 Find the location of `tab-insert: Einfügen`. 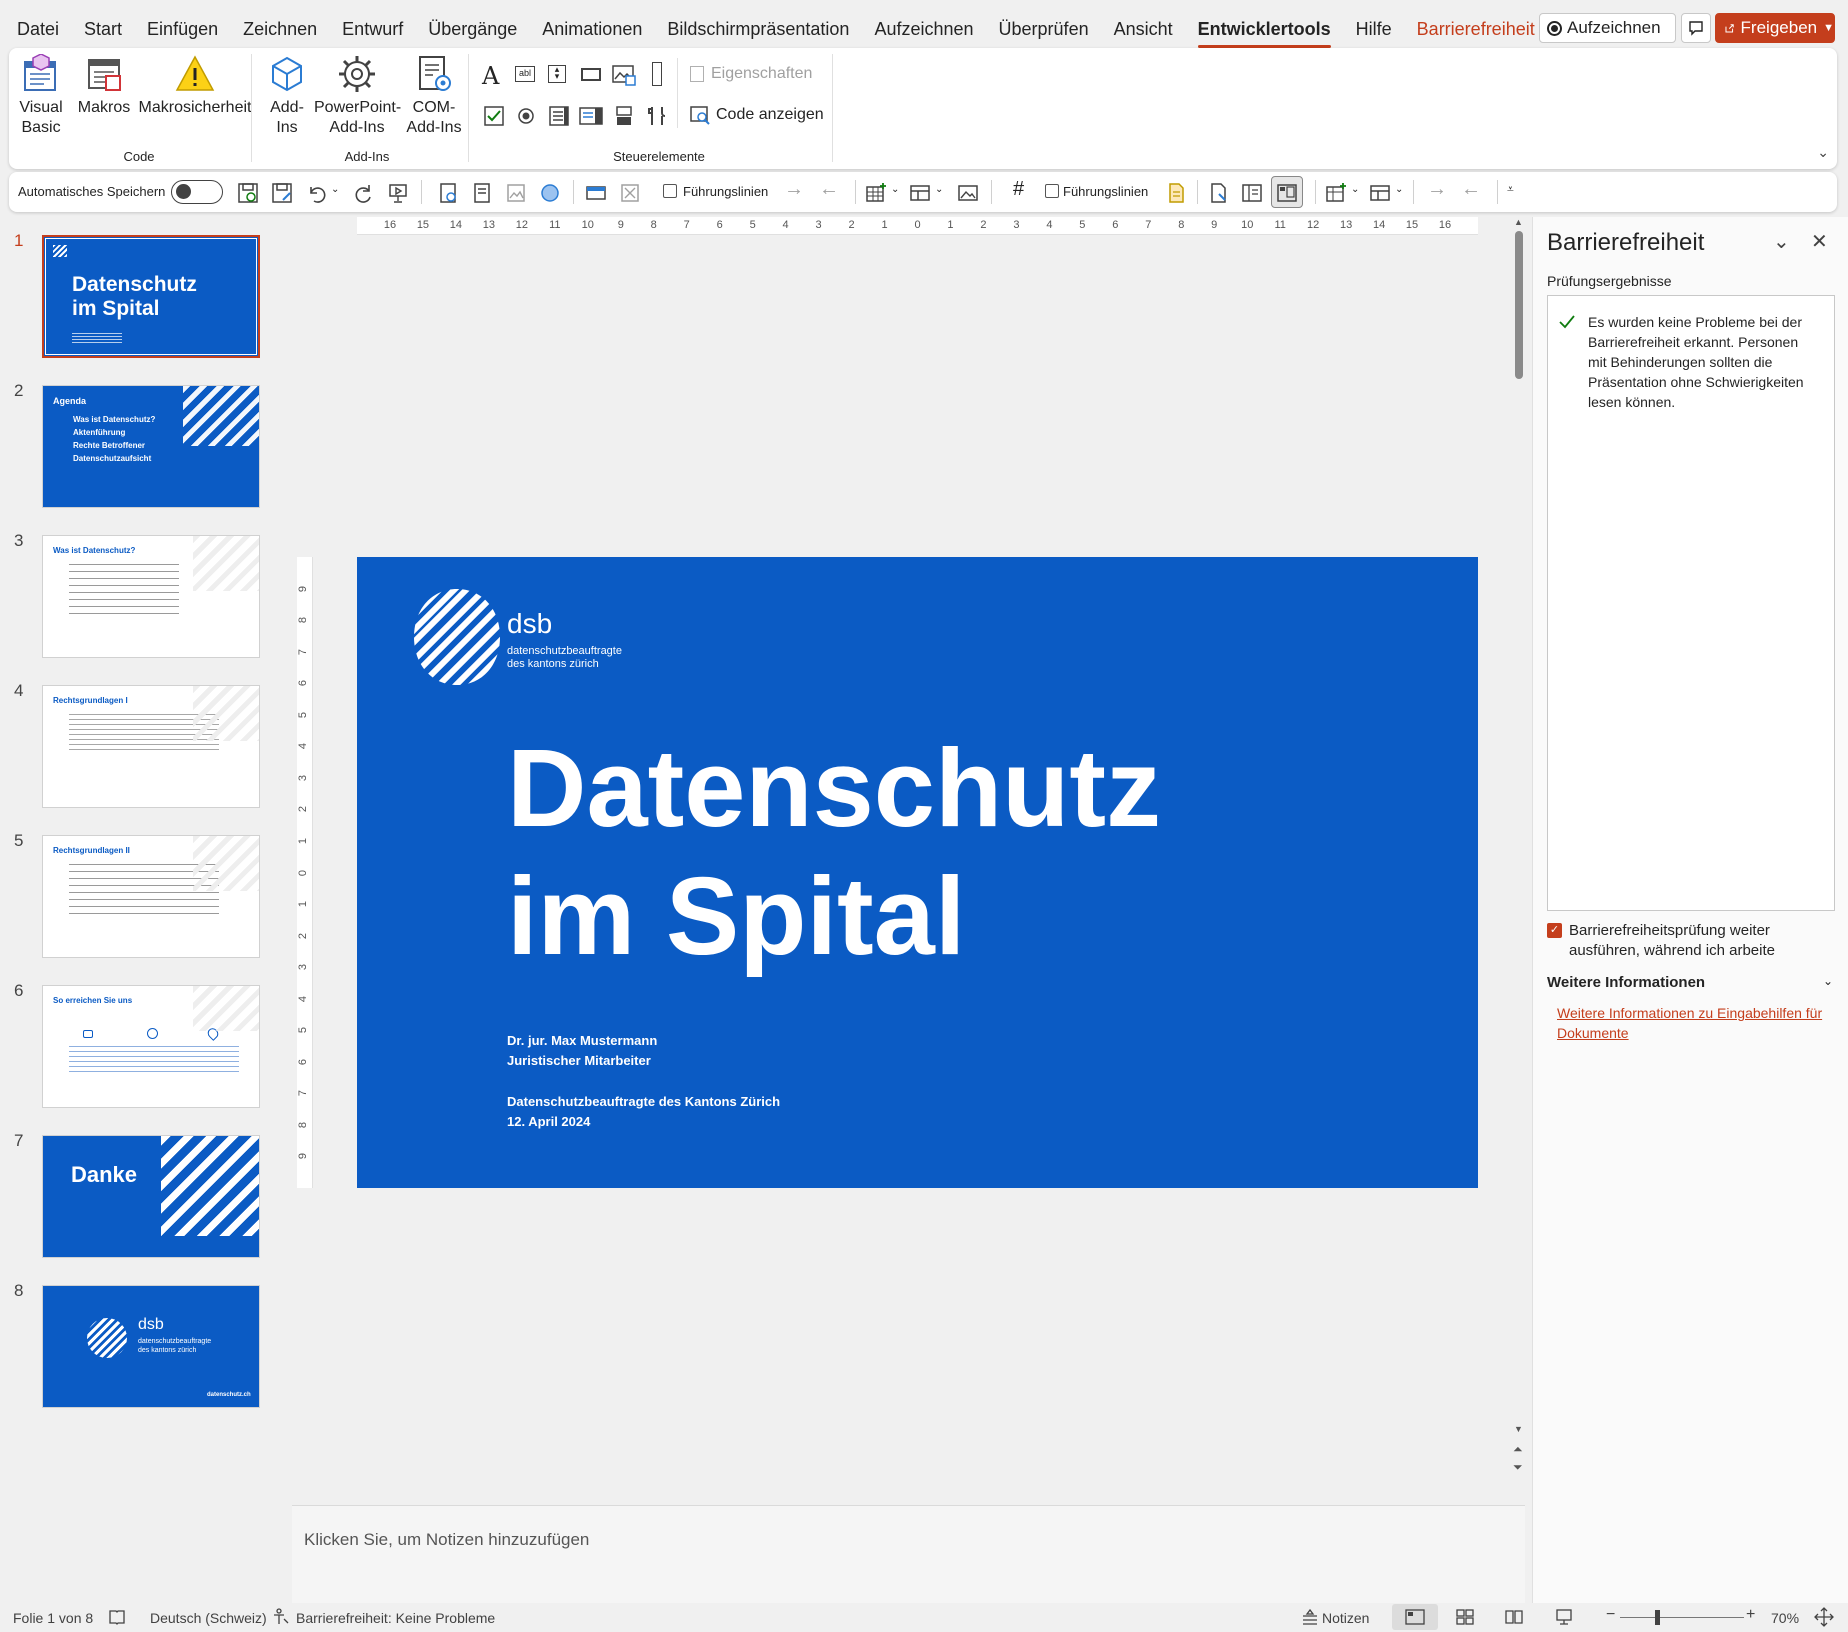

tab-insert: Einfügen is located at coordinates (182, 26).